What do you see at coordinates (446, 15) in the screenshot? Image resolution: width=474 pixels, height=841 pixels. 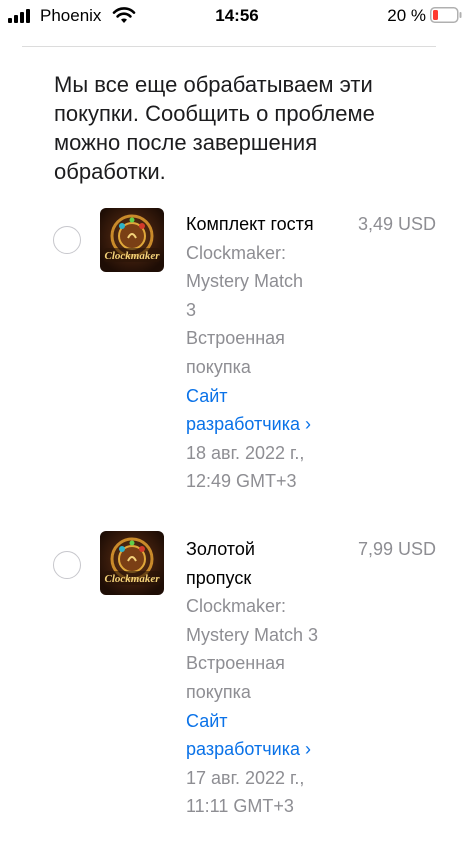 I see `battery-icon` at bounding box center [446, 15].